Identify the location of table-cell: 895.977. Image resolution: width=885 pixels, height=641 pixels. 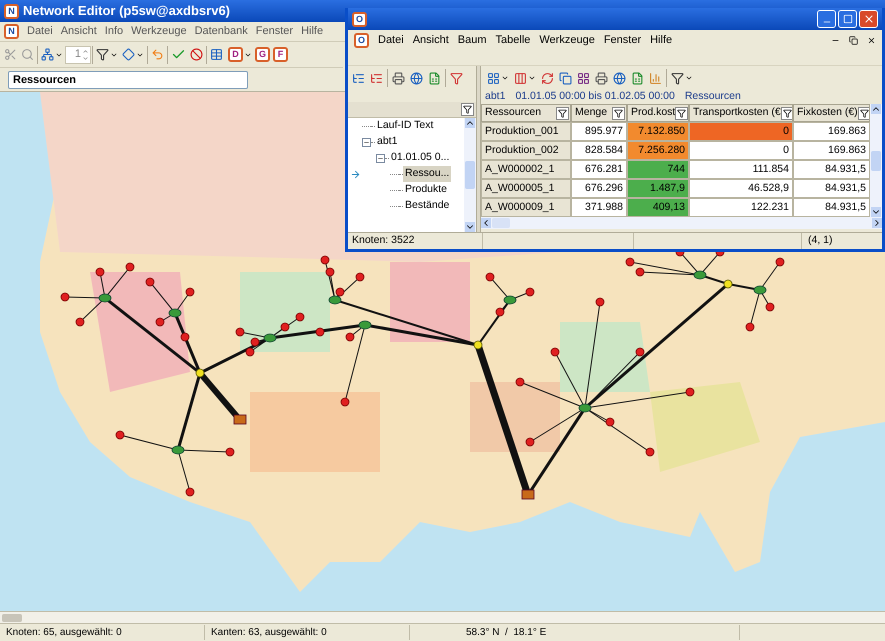
(599, 131).